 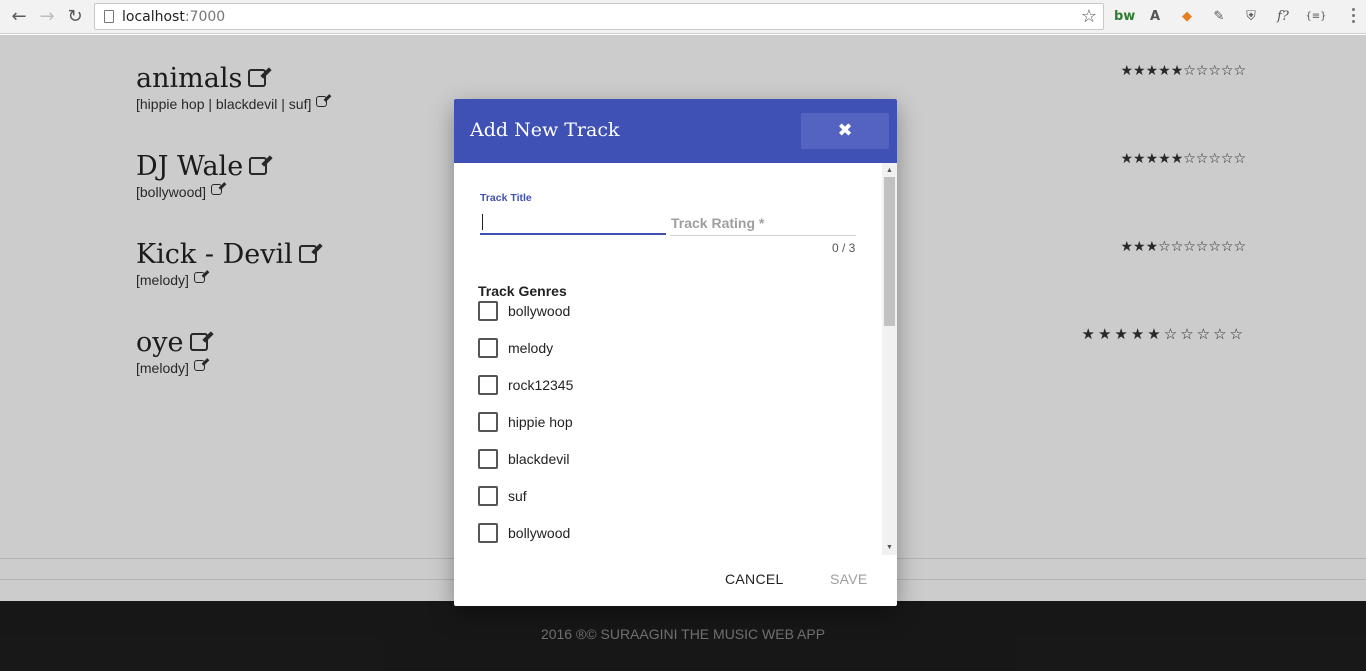 What do you see at coordinates (1187, 17) in the screenshot?
I see `extension-orange-icon: ◆` at bounding box center [1187, 17].